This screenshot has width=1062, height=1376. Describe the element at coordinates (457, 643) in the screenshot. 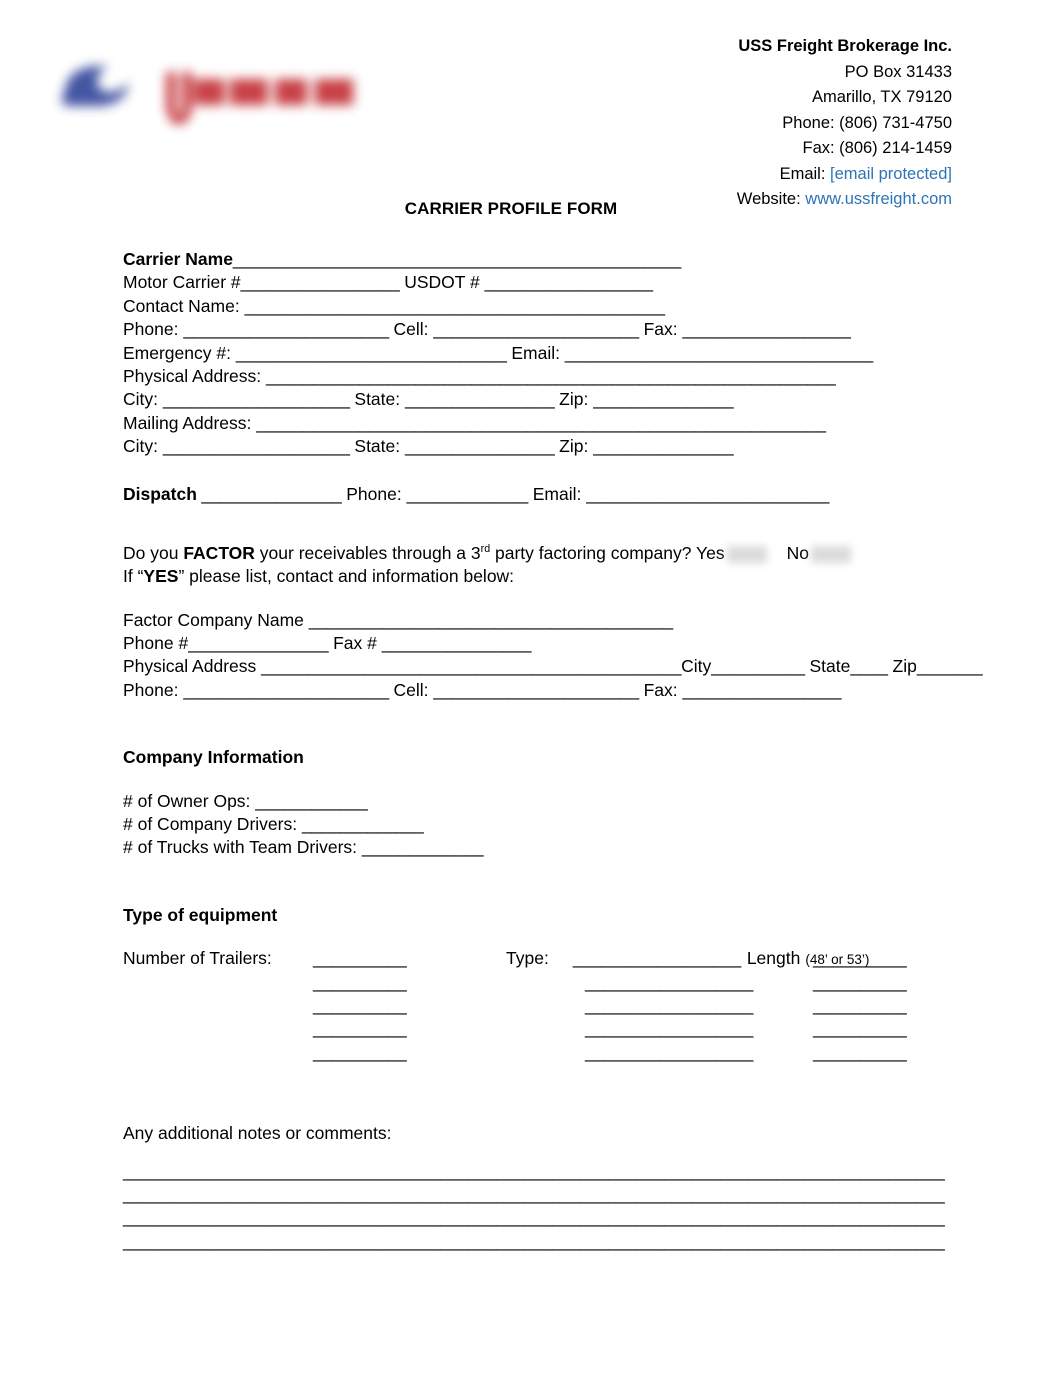

I see `factor-fax-input: ________________` at that location.